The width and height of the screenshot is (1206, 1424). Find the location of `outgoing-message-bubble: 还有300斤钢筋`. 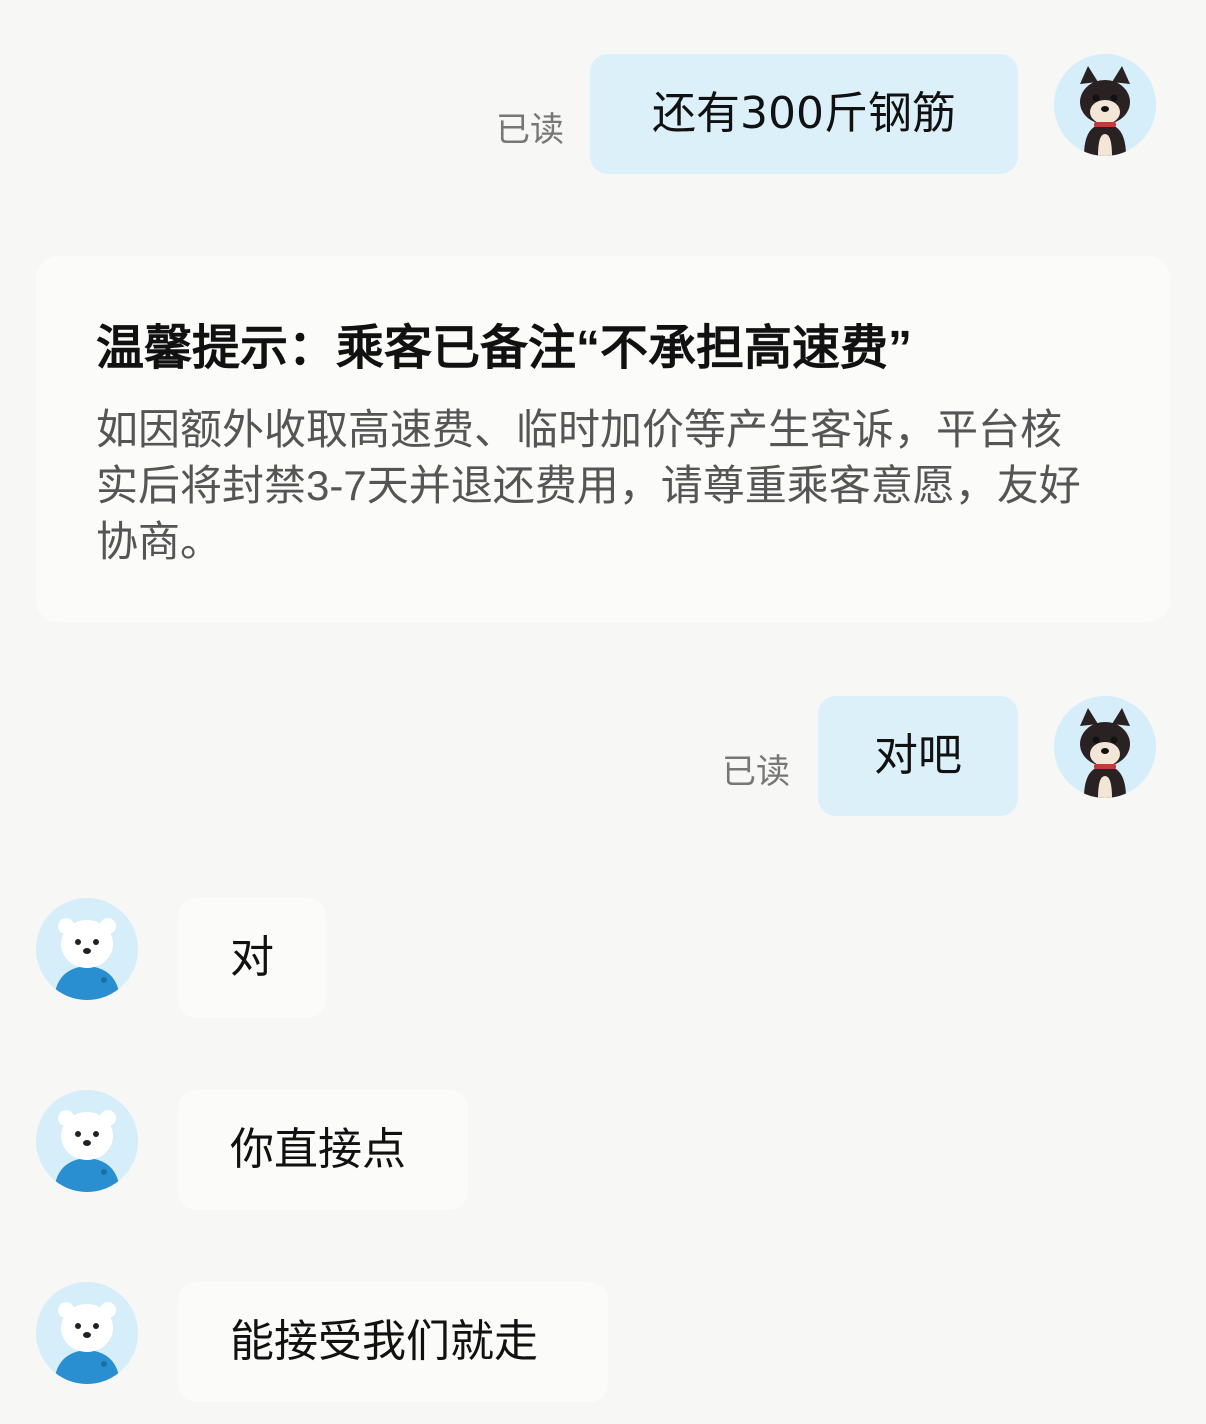

outgoing-message-bubble: 还有300斤钢筋 is located at coordinates (804, 114).